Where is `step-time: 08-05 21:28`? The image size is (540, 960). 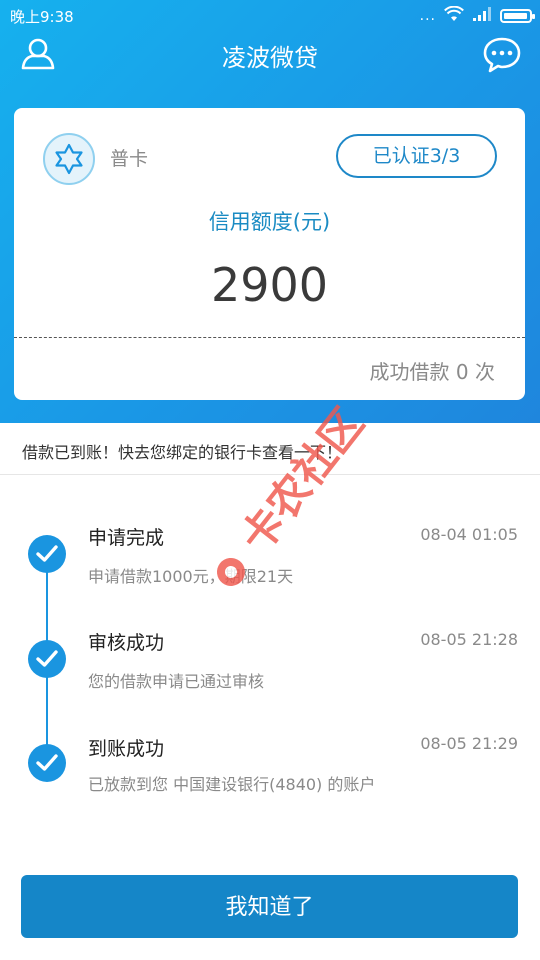
step-time: 08-05 21:28 is located at coordinates (469, 639).